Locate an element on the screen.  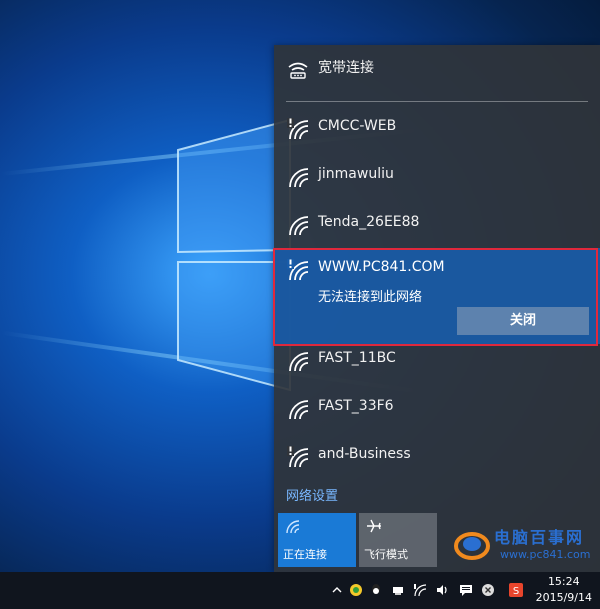
network-ssid: Tenda_26EE88 is located at coordinates (369, 222).